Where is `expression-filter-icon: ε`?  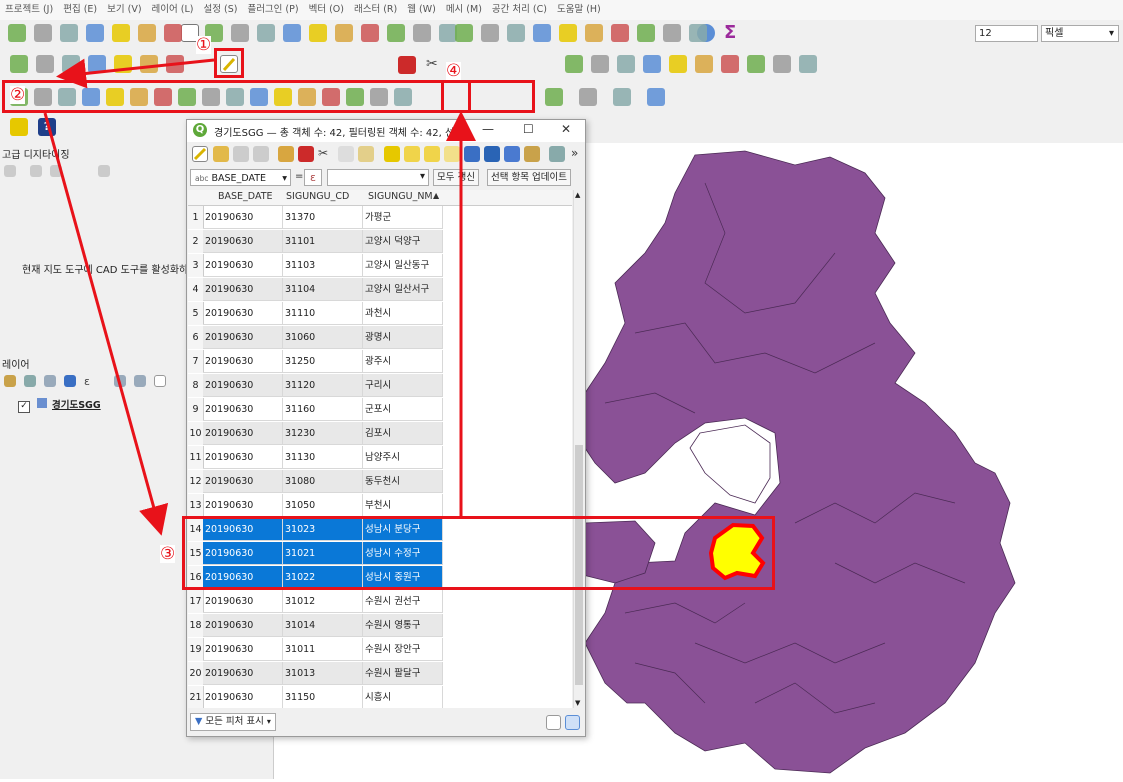
expression-filter-icon: ε is located at coordinates (91, 381).